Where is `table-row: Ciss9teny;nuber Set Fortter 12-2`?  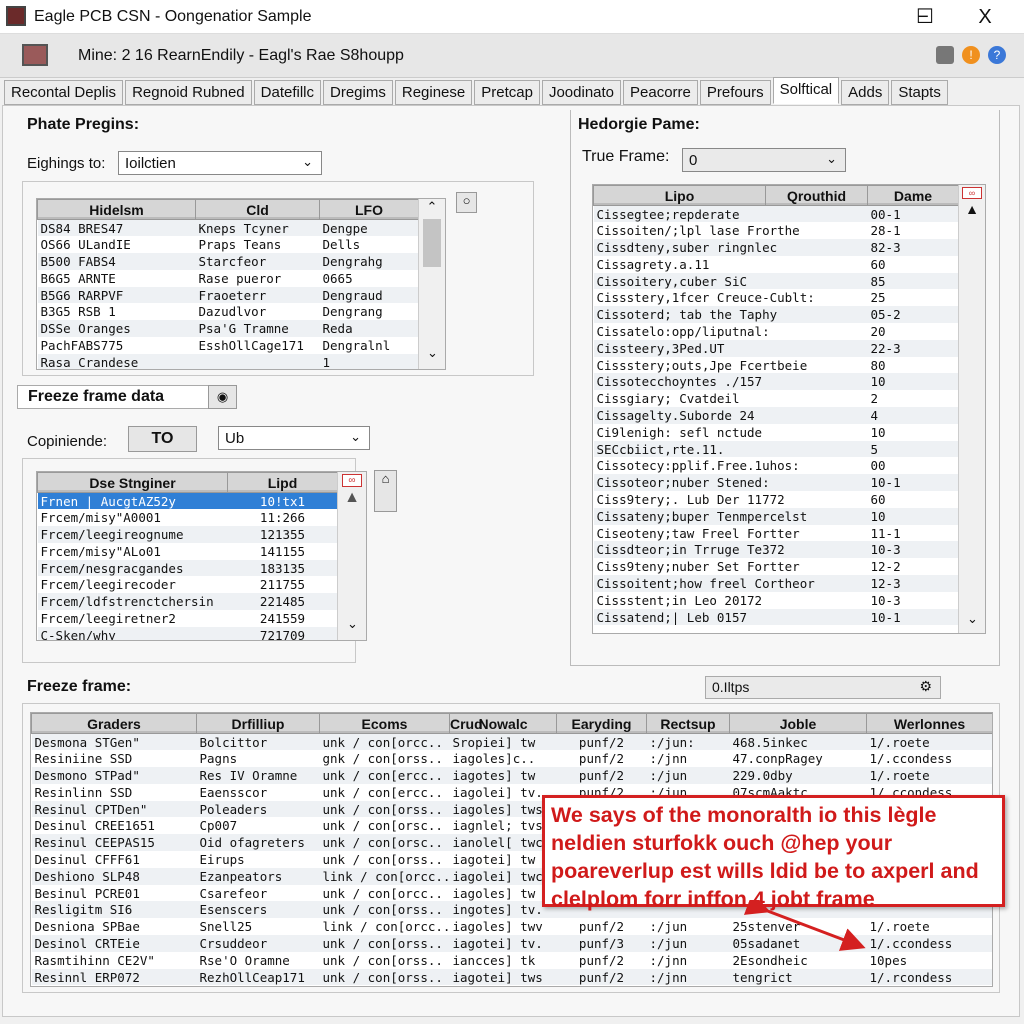 table-row: Ciss9teny;nuber Set Fortter 12-2 is located at coordinates (776, 567).